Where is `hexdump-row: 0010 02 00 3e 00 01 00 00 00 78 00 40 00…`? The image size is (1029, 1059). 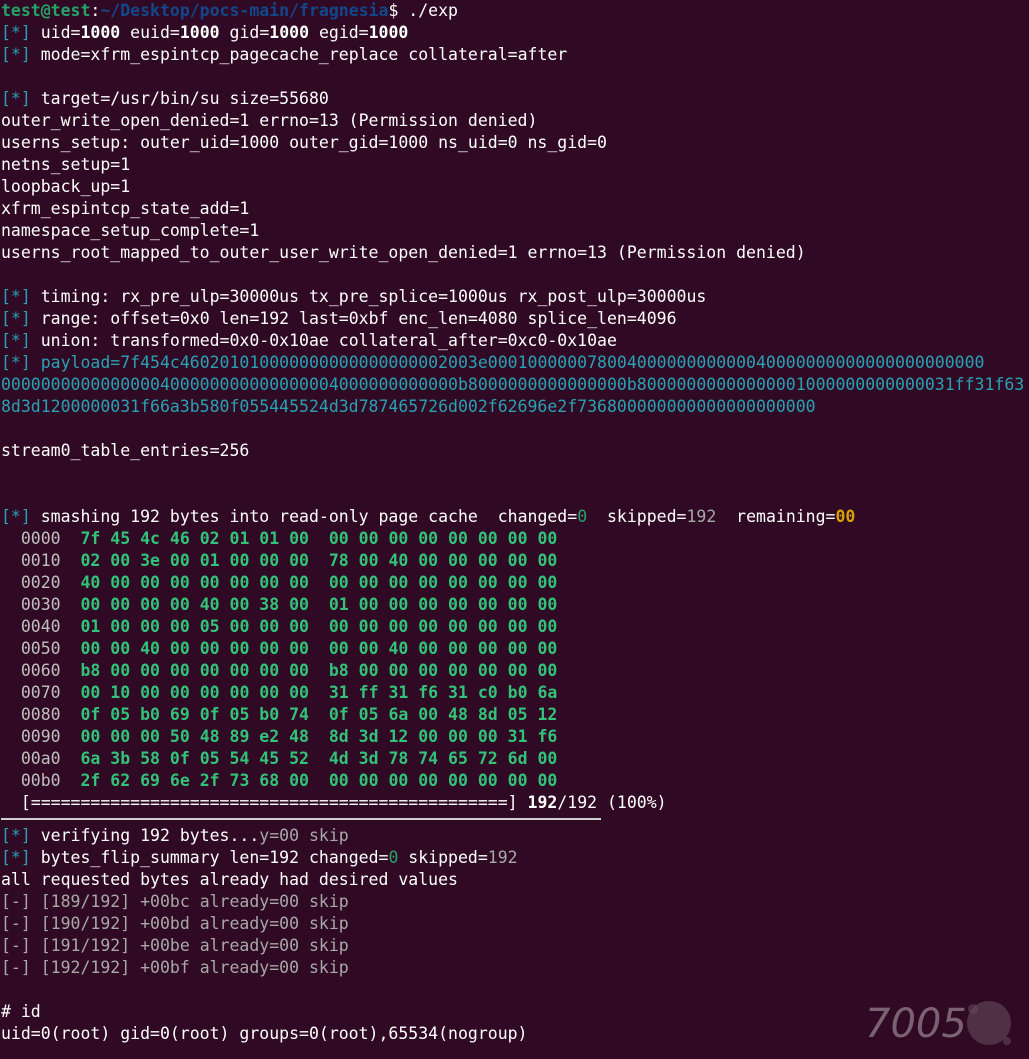
hexdump-row: 0010 02 00 3e 00 01 00 00 00 78 00 40 00… is located at coordinates (515, 561).